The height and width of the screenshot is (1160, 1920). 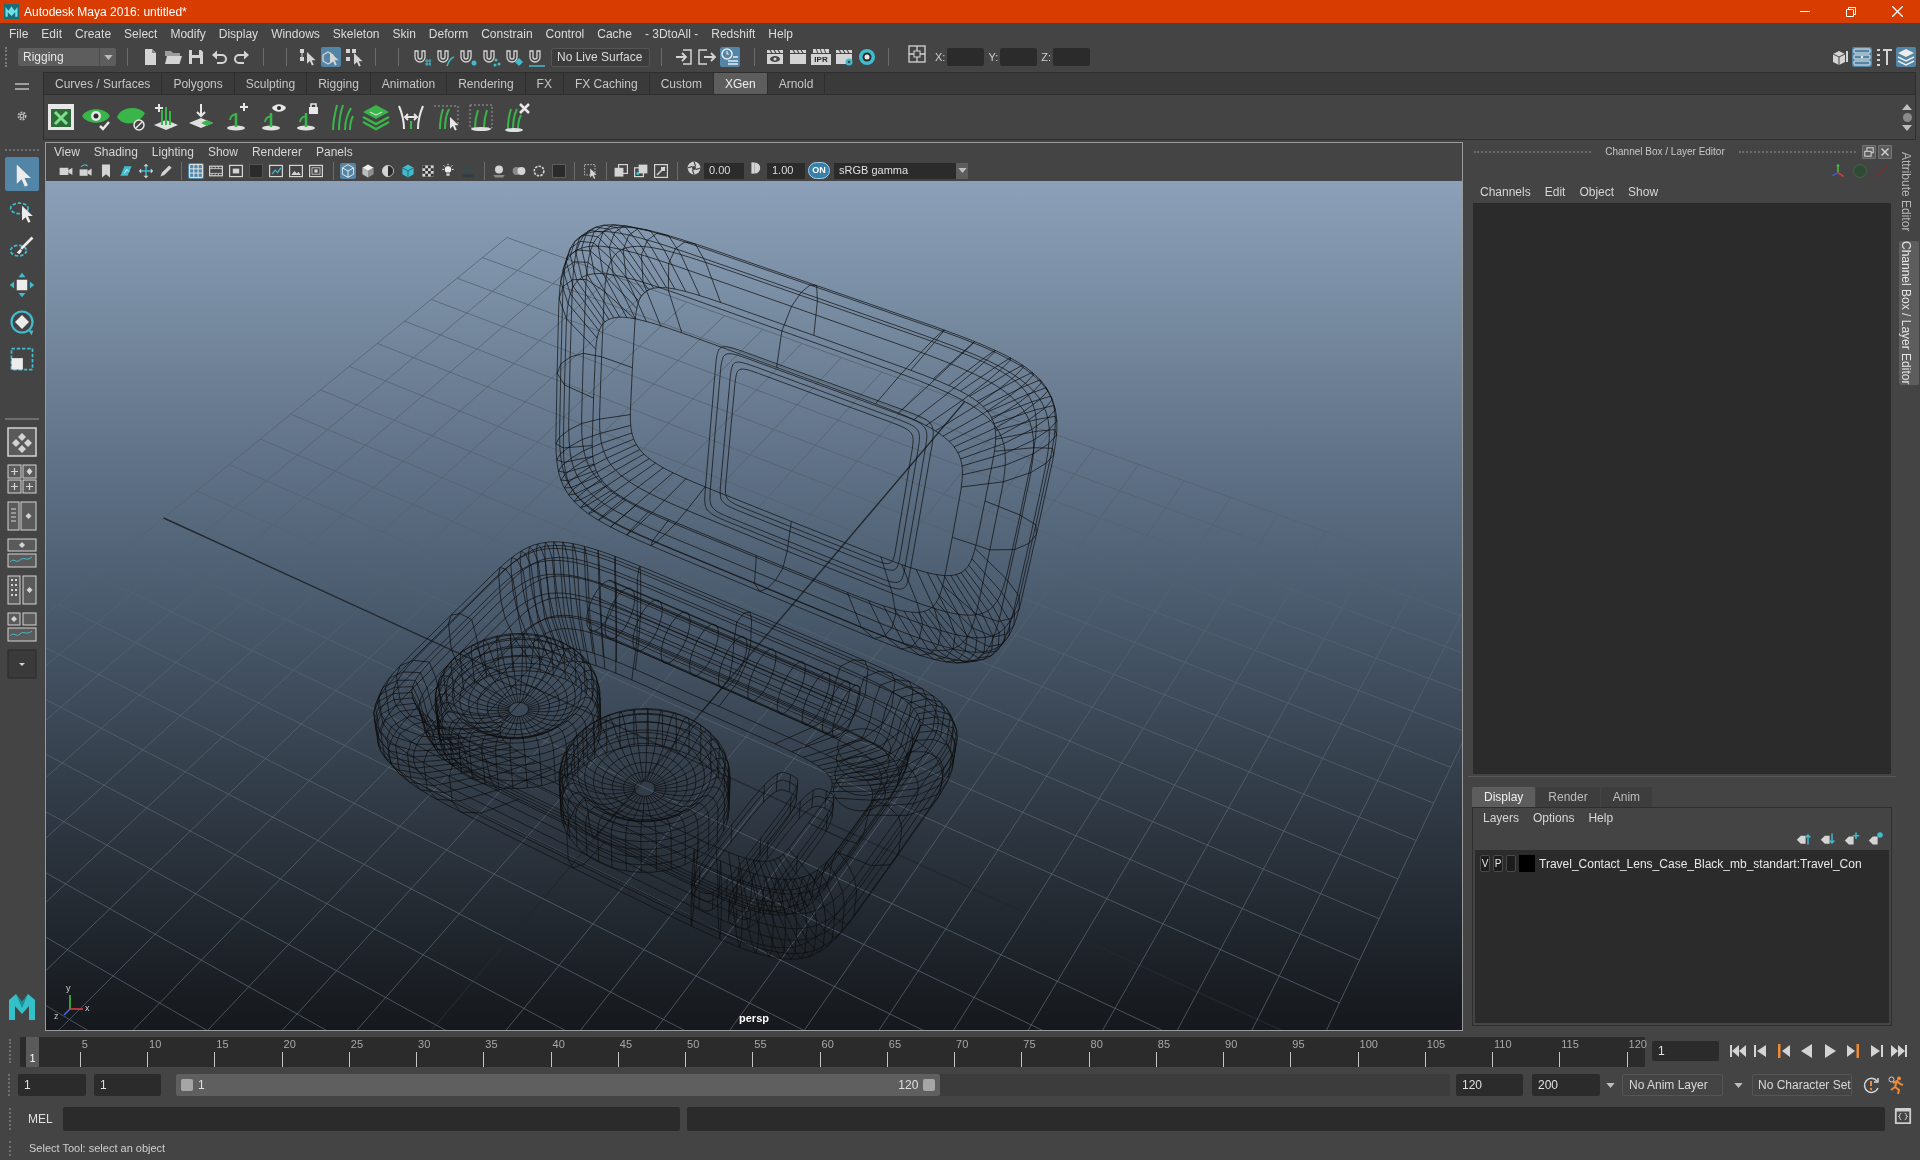 What do you see at coordinates (1871, 1085) in the screenshot?
I see `clock-alert-icon` at bounding box center [1871, 1085].